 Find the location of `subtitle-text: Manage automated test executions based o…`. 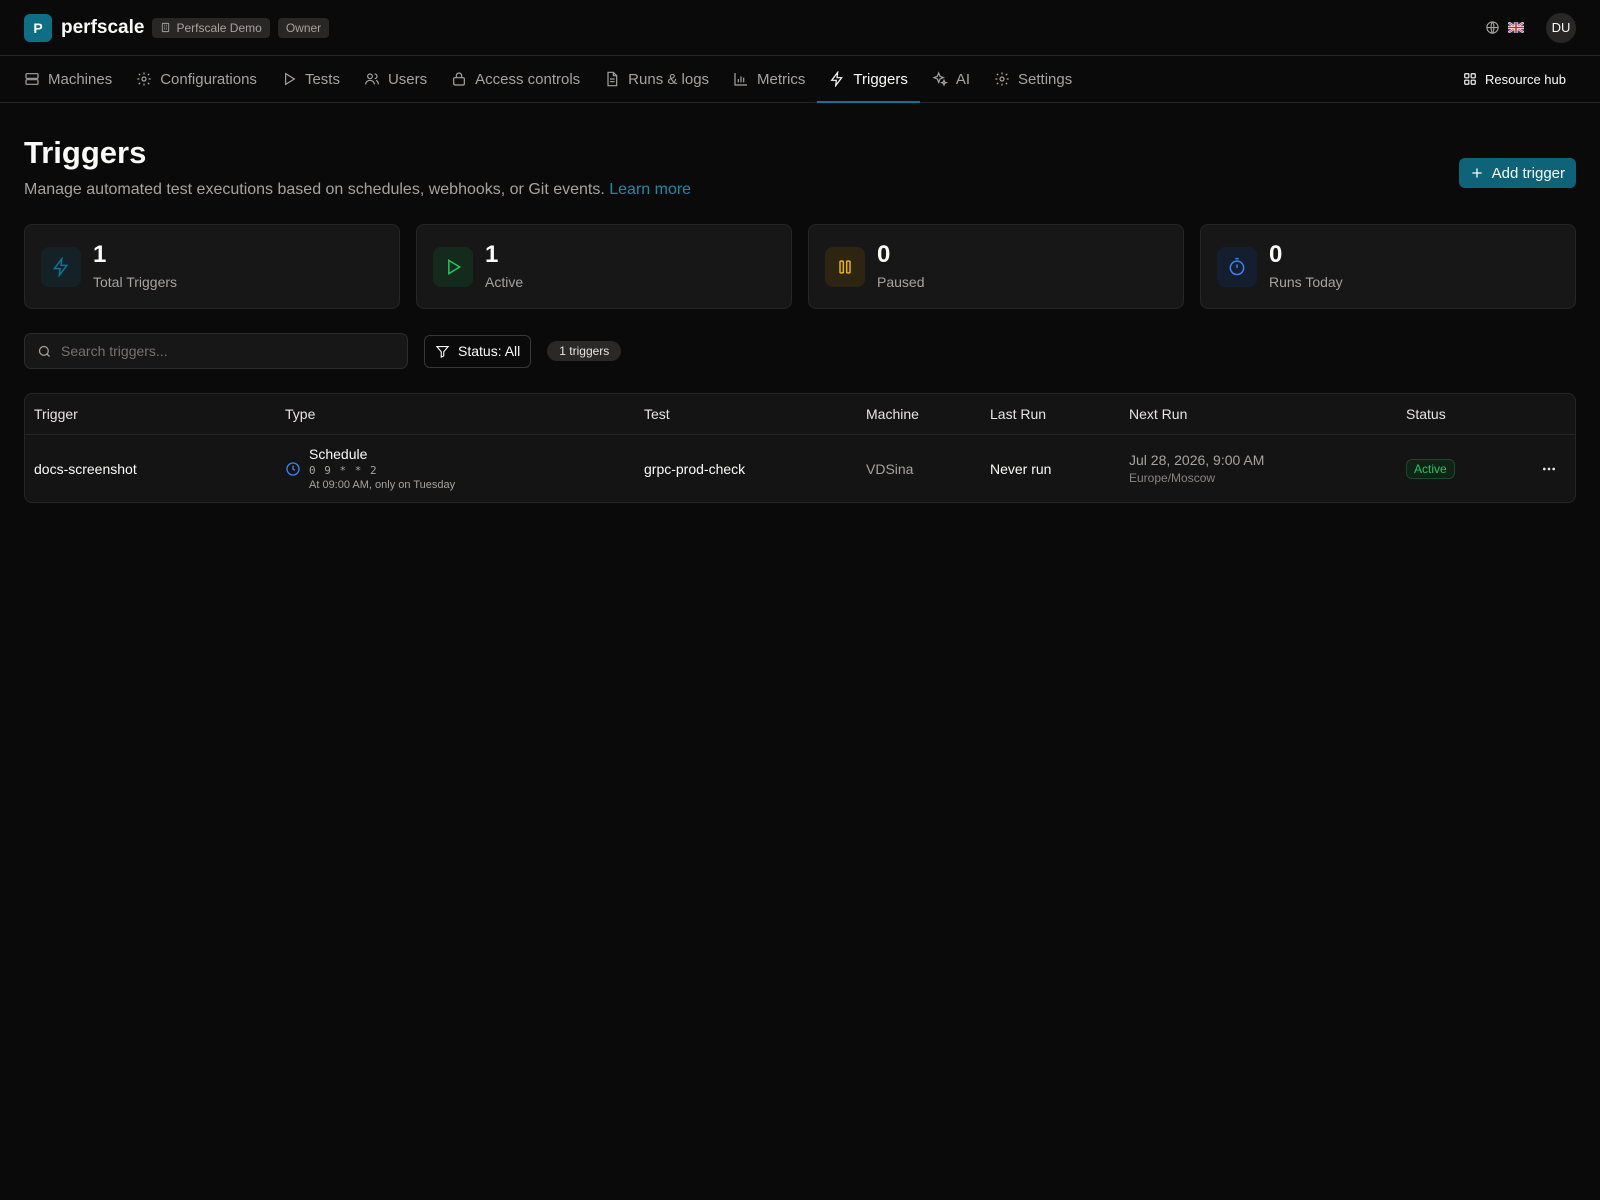

subtitle-text: Manage automated test executions based o… is located at coordinates (314, 189).